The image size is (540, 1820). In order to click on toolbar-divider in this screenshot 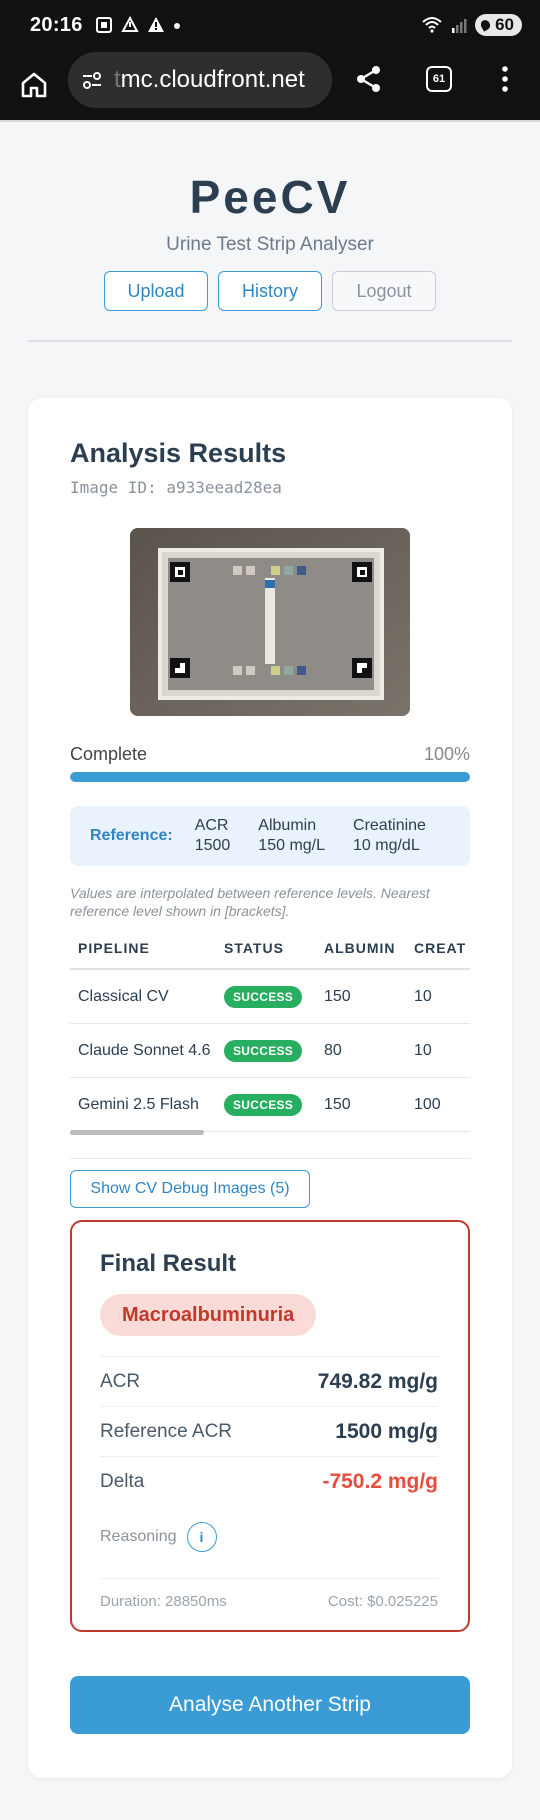, I will do `click(270, 121)`.